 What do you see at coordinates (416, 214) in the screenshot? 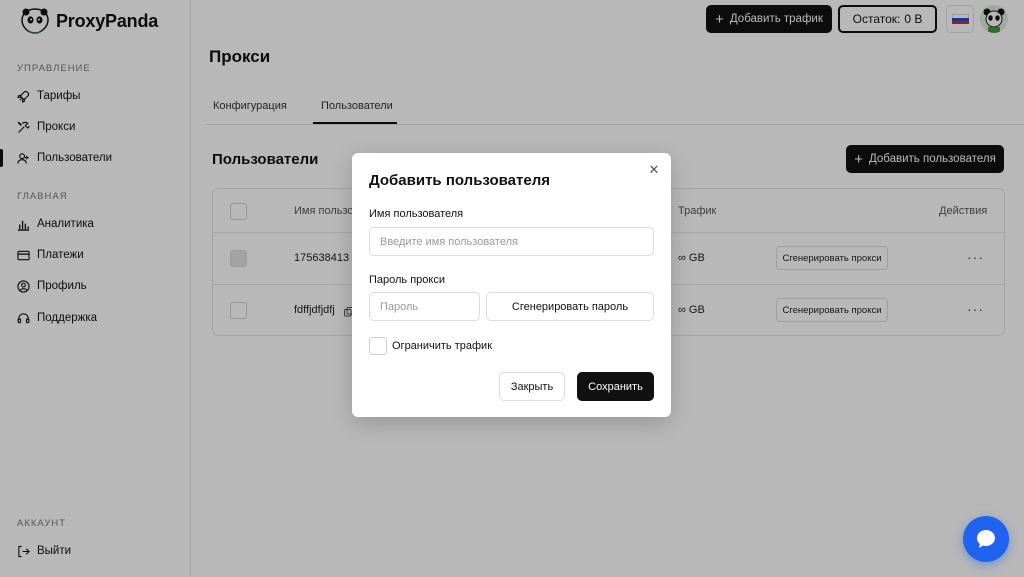
I see `username-label: Имя пользователя` at bounding box center [416, 214].